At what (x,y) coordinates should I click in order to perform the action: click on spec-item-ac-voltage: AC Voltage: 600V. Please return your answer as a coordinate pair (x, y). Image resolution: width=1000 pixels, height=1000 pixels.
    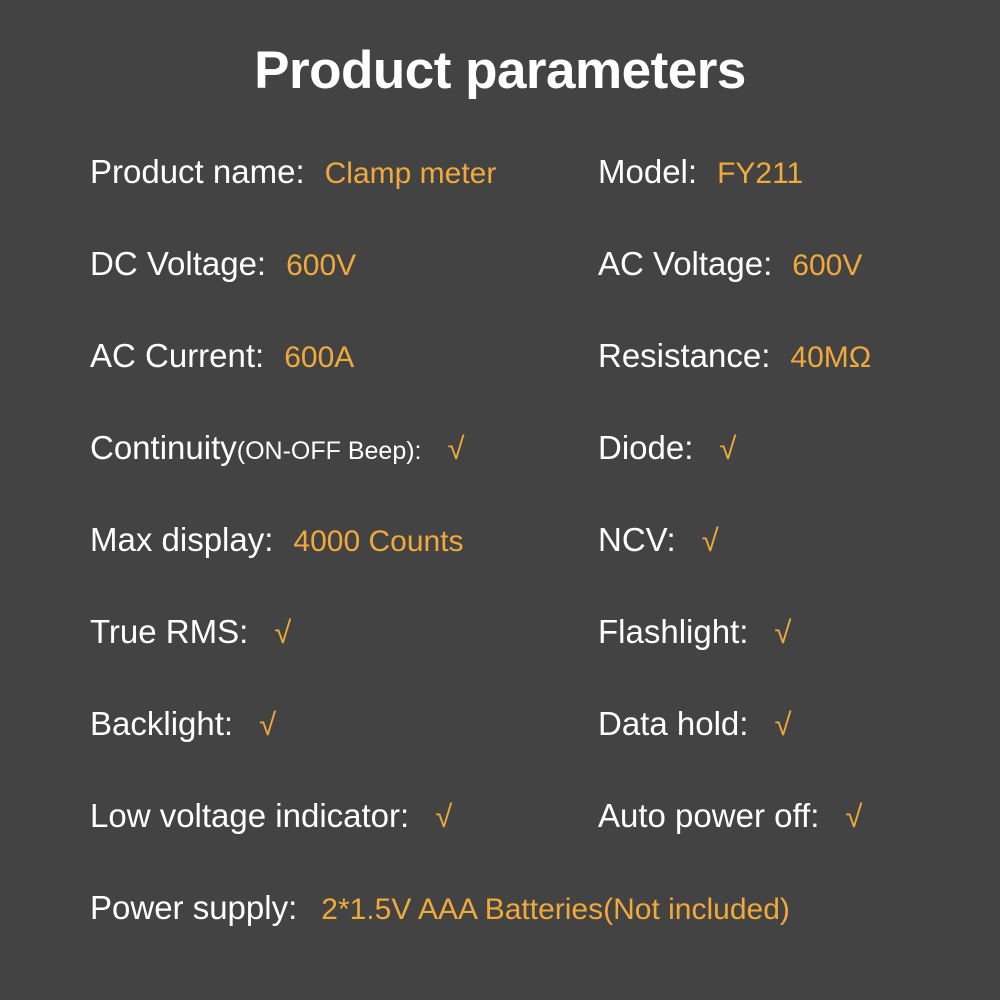
    Looking at the image, I should click on (730, 265).